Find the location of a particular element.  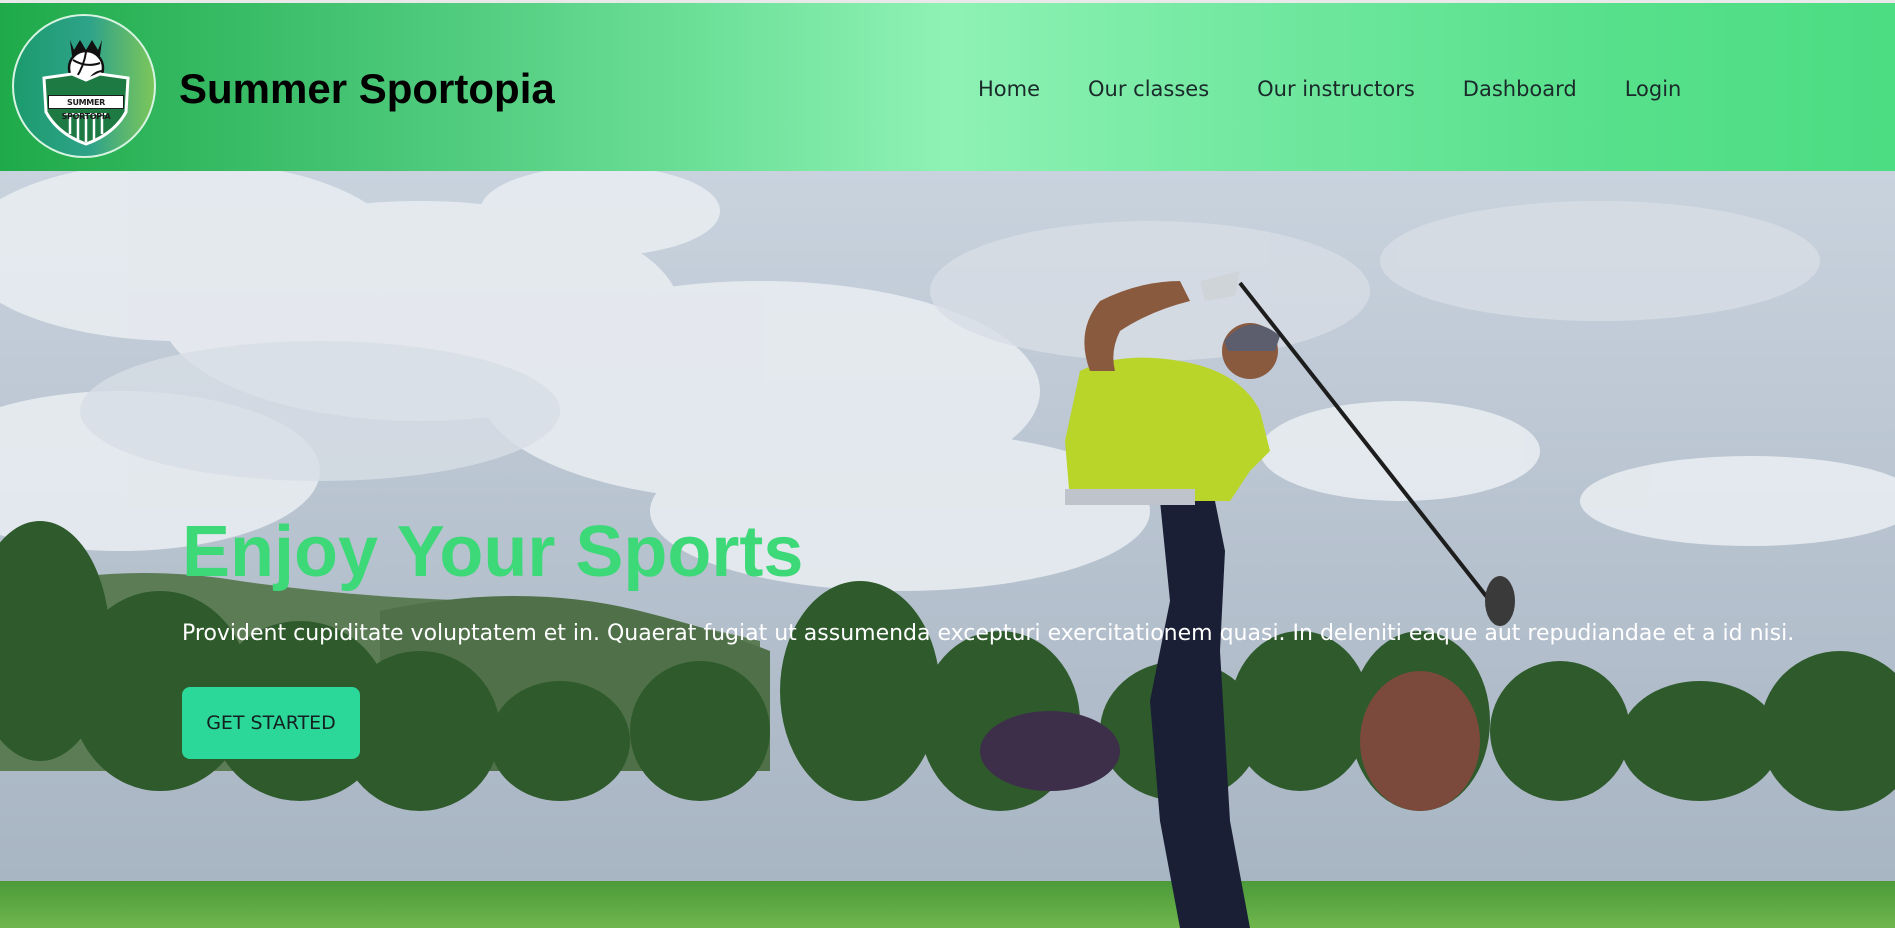

nav-login: Login is located at coordinates (1653, 89).